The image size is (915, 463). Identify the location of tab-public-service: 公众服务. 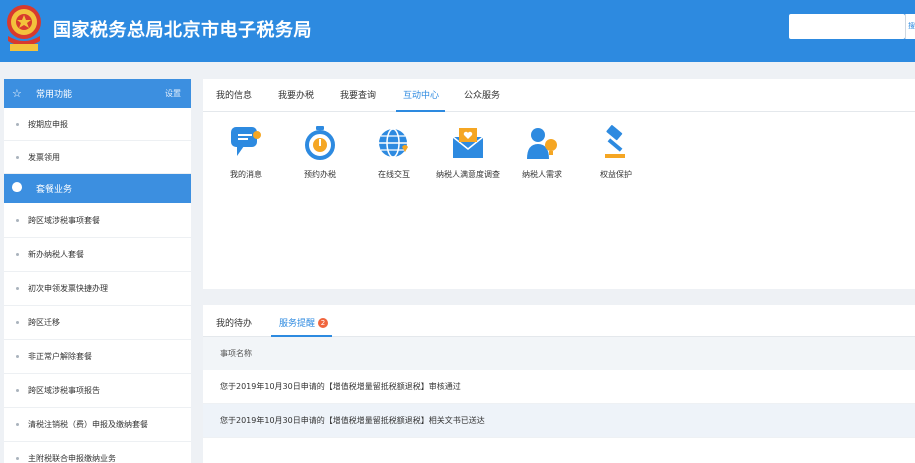
(482, 94).